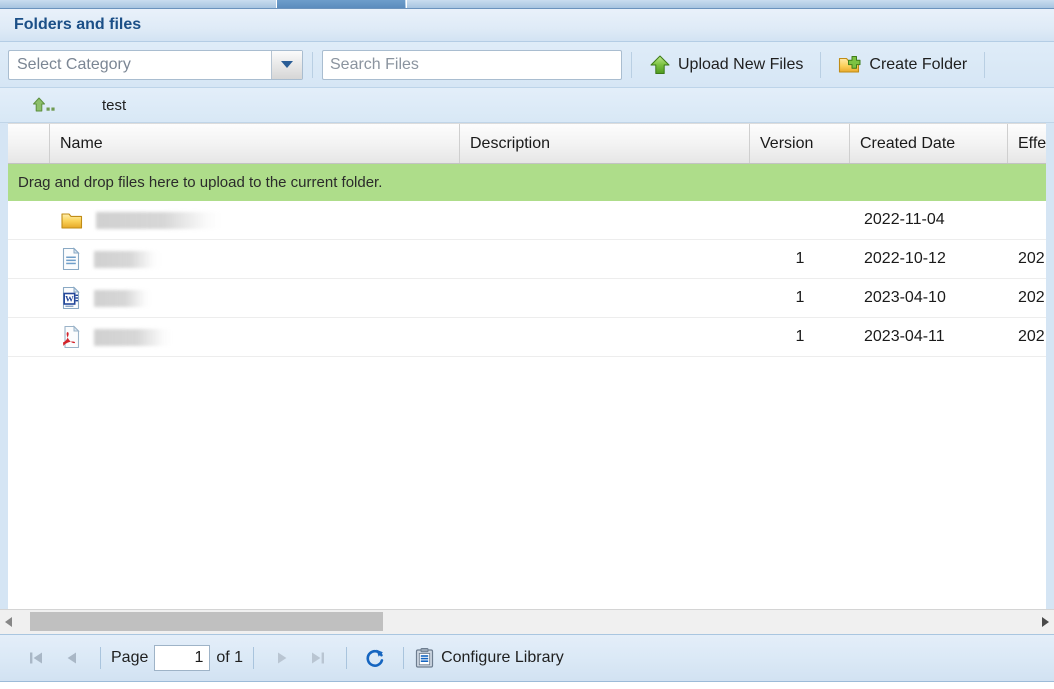 The width and height of the screenshot is (1054, 689). I want to click on scroll-right-arrow-icon, so click(1045, 622).